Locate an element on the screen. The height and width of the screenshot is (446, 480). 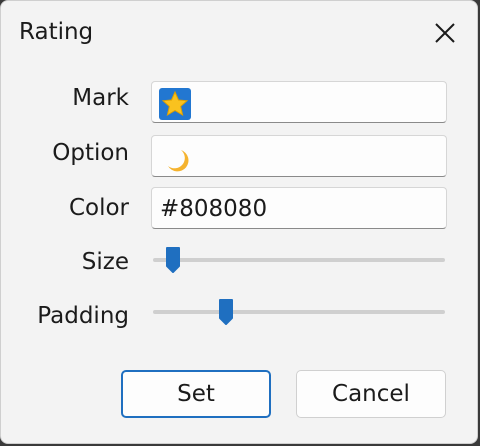
dialog-title: Rating is located at coordinates (56, 32).